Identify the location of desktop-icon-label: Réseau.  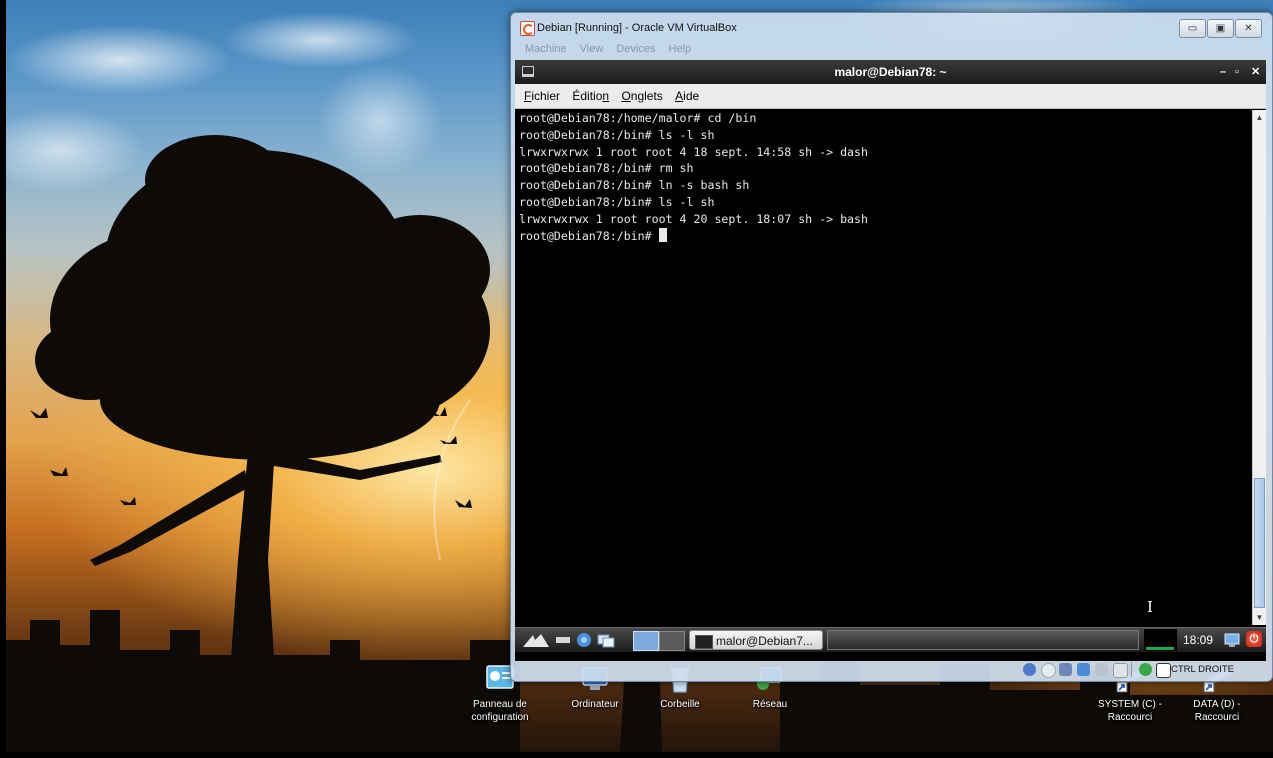
(770, 704).